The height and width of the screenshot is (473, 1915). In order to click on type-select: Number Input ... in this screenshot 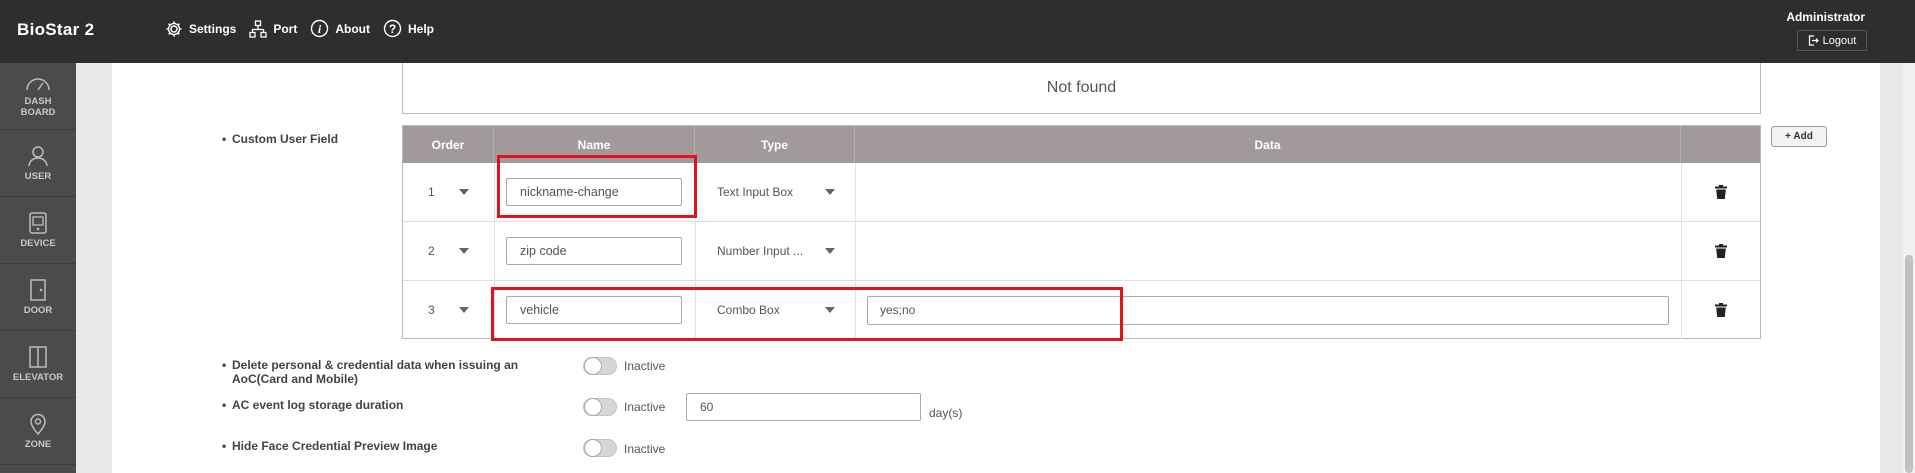, I will do `click(776, 251)`.